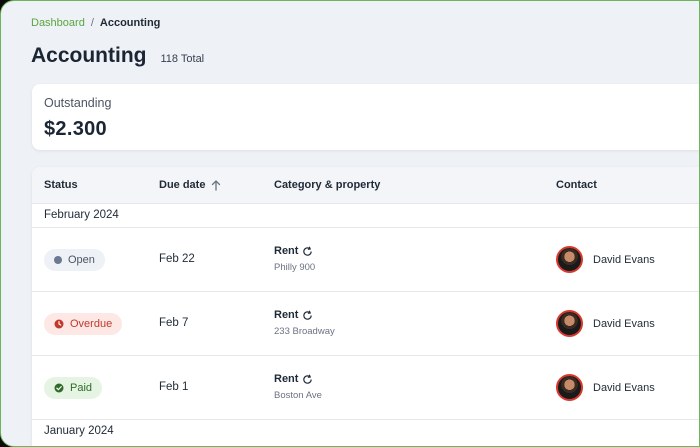 This screenshot has height=447, width=700. What do you see at coordinates (182, 59) in the screenshot?
I see `total-count: 118 Total` at bounding box center [182, 59].